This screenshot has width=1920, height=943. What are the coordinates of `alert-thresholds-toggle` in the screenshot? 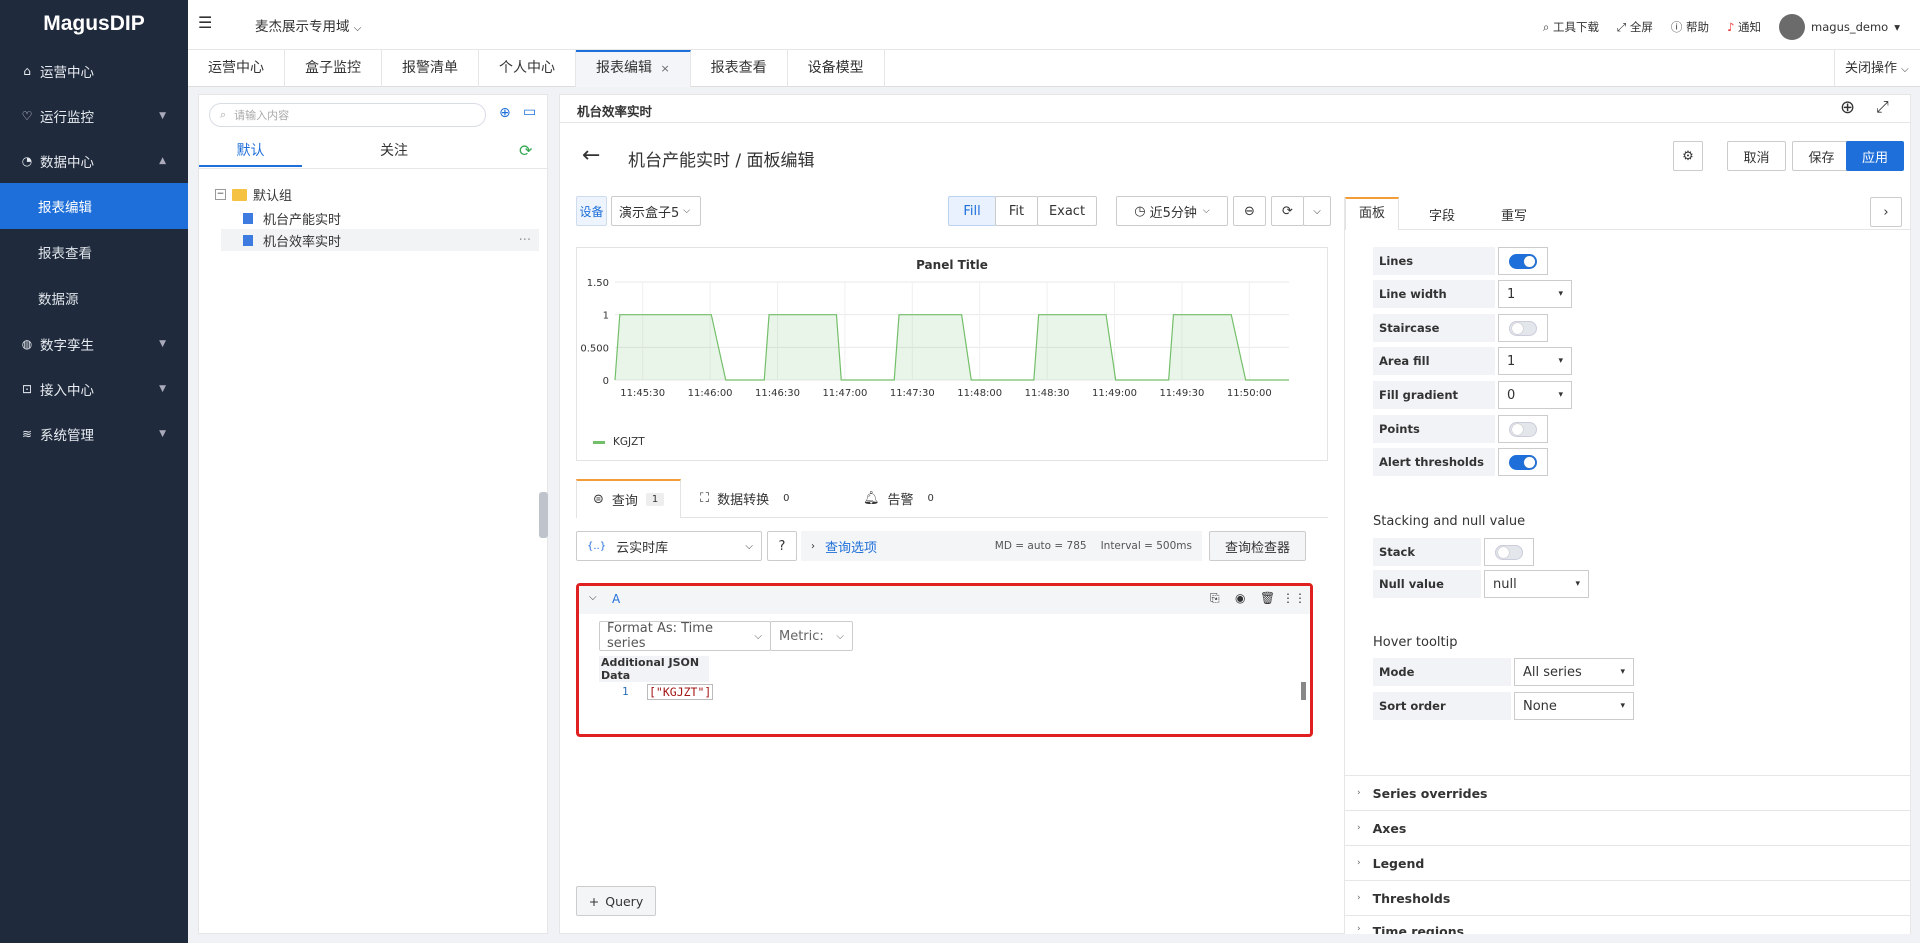 It's located at (1523, 462).